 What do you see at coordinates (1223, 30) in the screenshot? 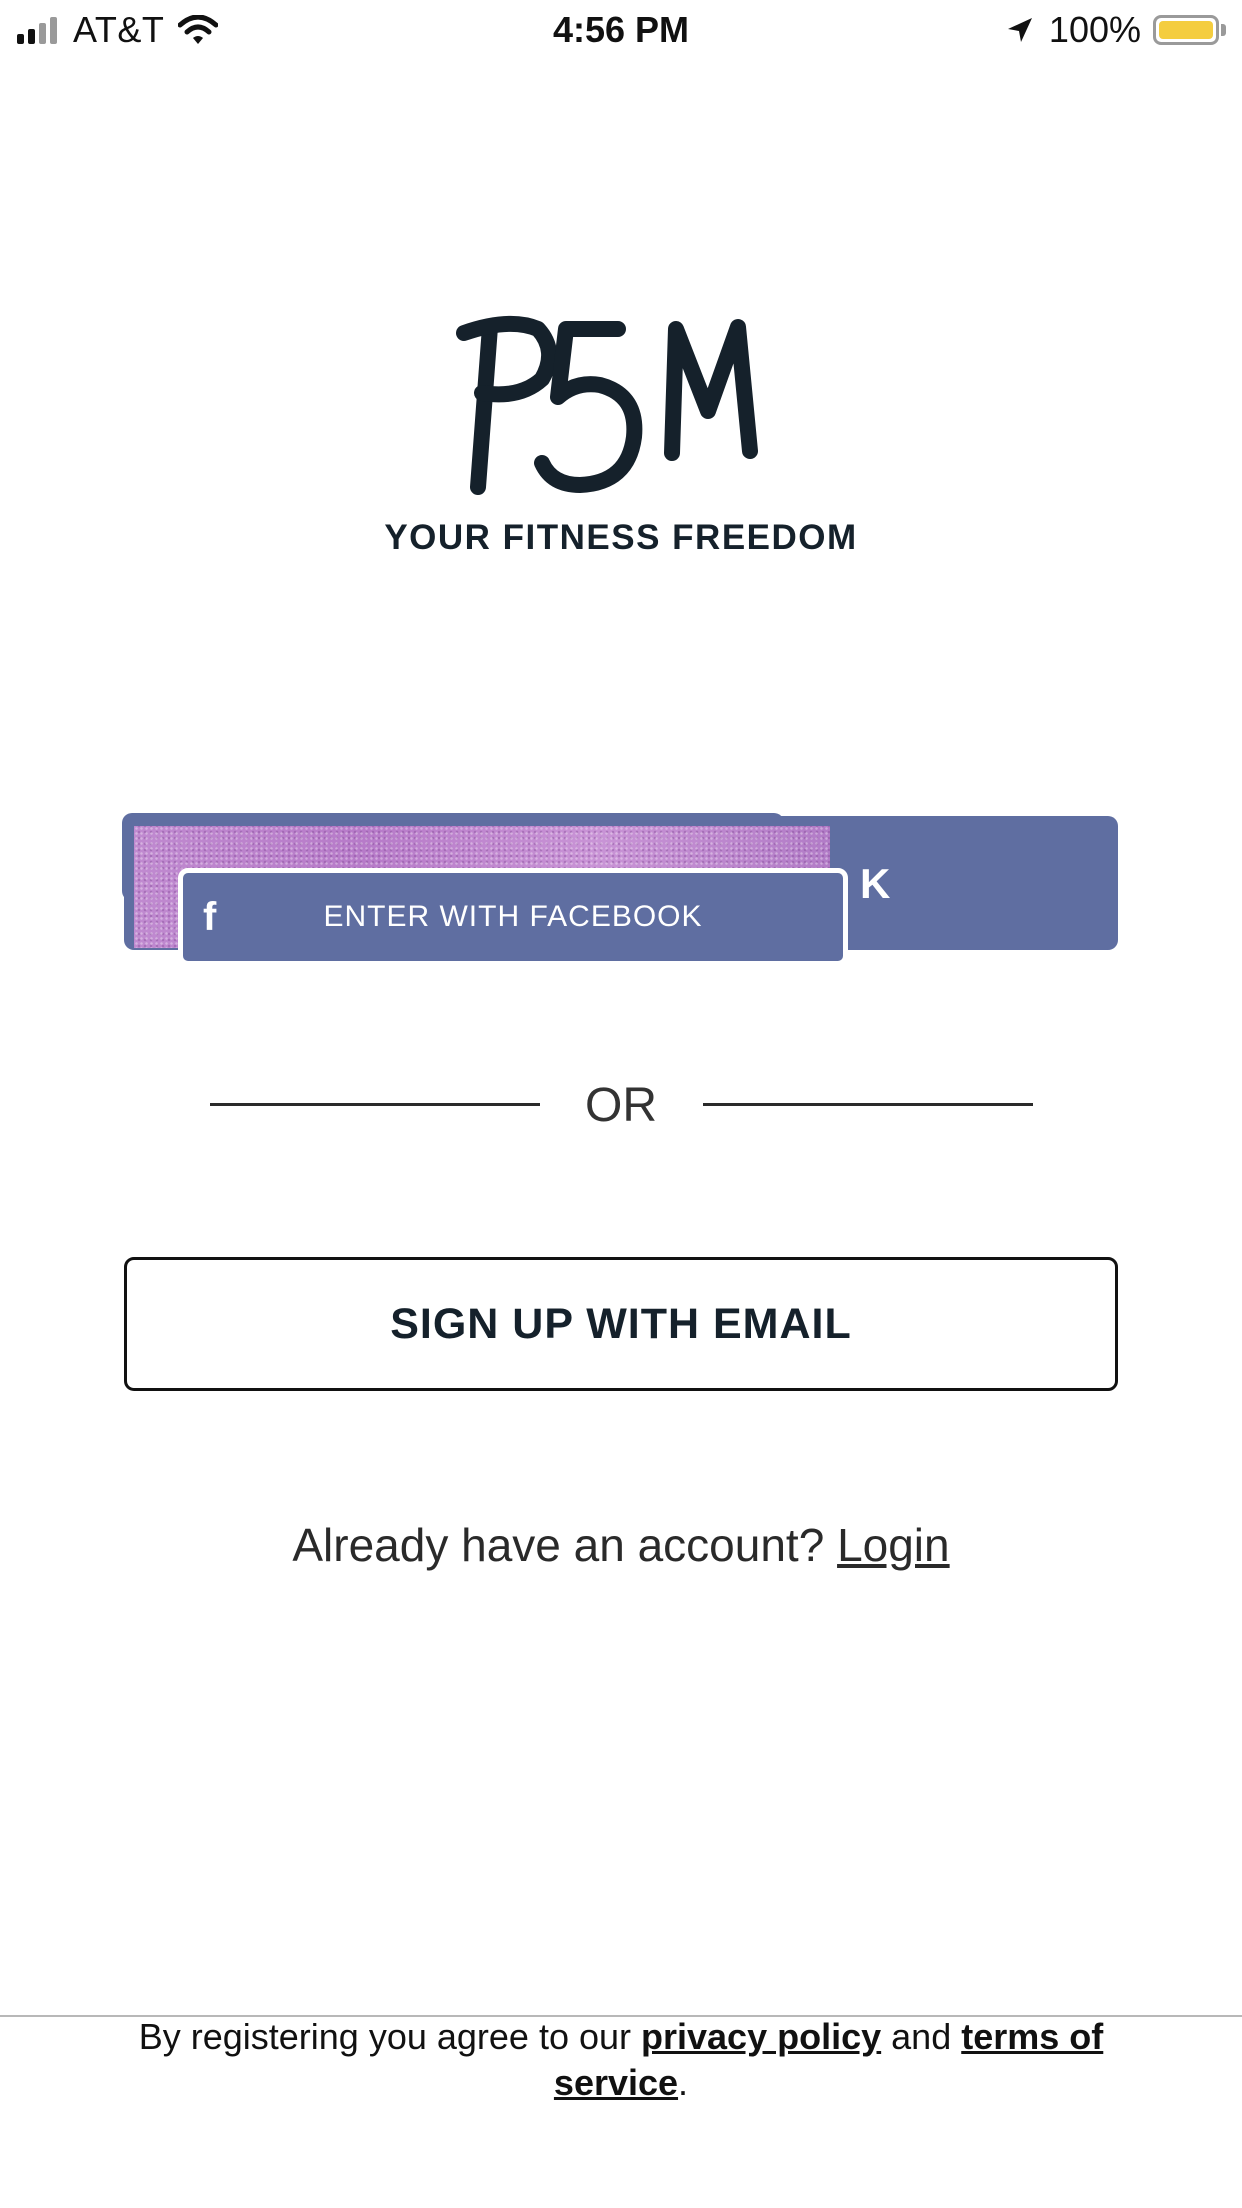
I see `battery-tip` at bounding box center [1223, 30].